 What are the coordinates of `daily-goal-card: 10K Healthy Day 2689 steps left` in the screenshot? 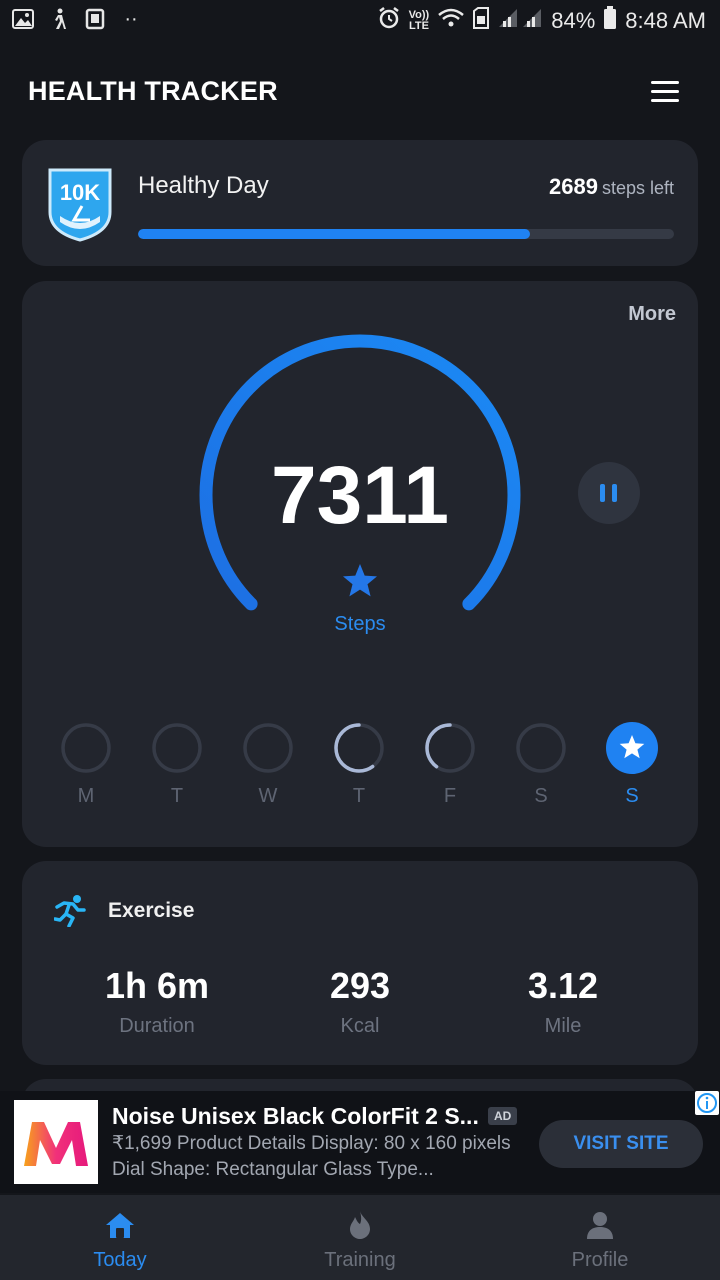 It's located at (360, 203).